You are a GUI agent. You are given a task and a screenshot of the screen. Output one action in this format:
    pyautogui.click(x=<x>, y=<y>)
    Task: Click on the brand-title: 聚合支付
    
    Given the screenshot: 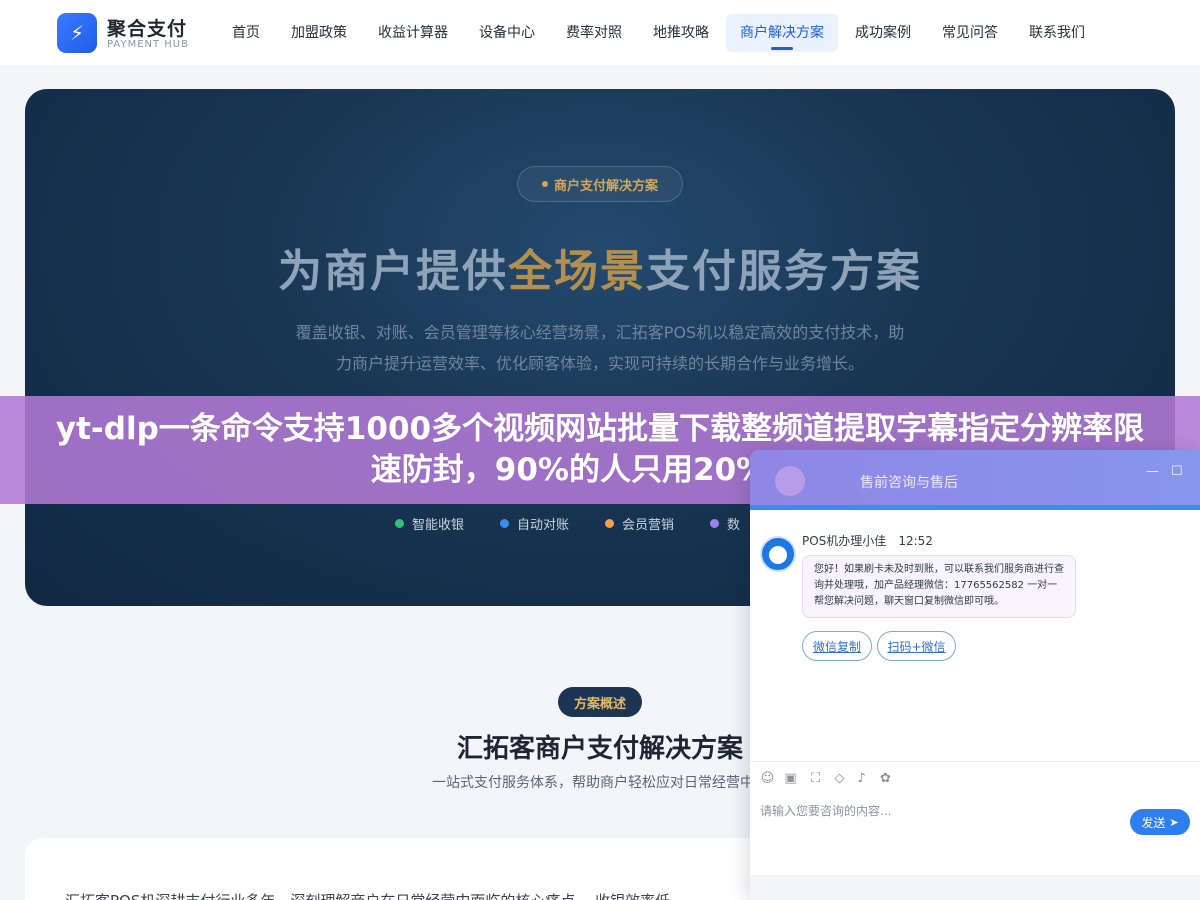 What is the action you would take?
    pyautogui.click(x=147, y=27)
    